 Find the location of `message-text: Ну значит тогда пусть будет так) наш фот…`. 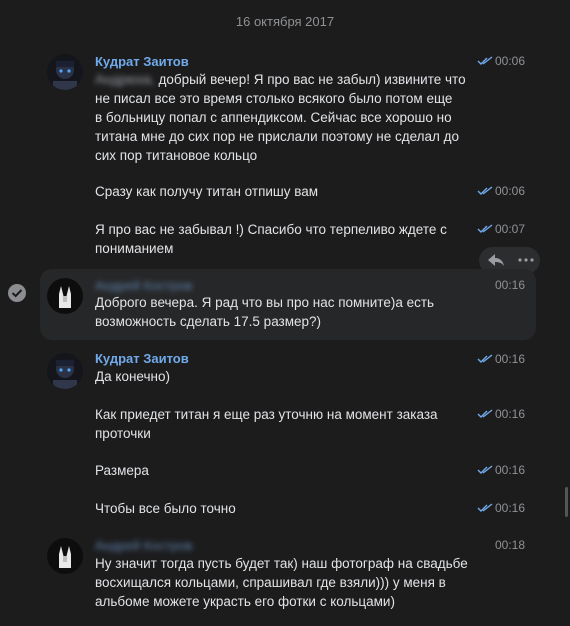

message-text: Ну значит тогда пусть будет так) наш фот… is located at coordinates (281, 582).